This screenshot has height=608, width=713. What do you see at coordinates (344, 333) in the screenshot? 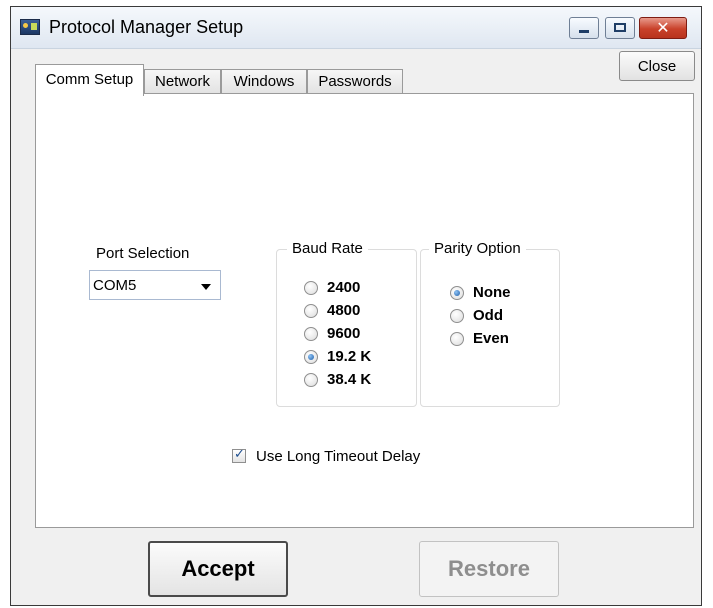
I see `baud-option-label: 9600` at bounding box center [344, 333].